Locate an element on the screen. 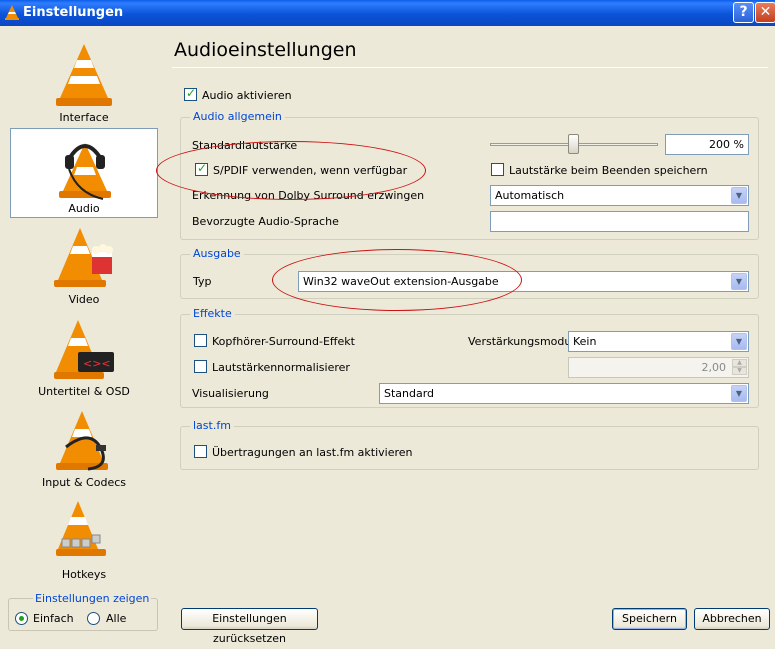  nav-item-video: Video is located at coordinates (84, 265).